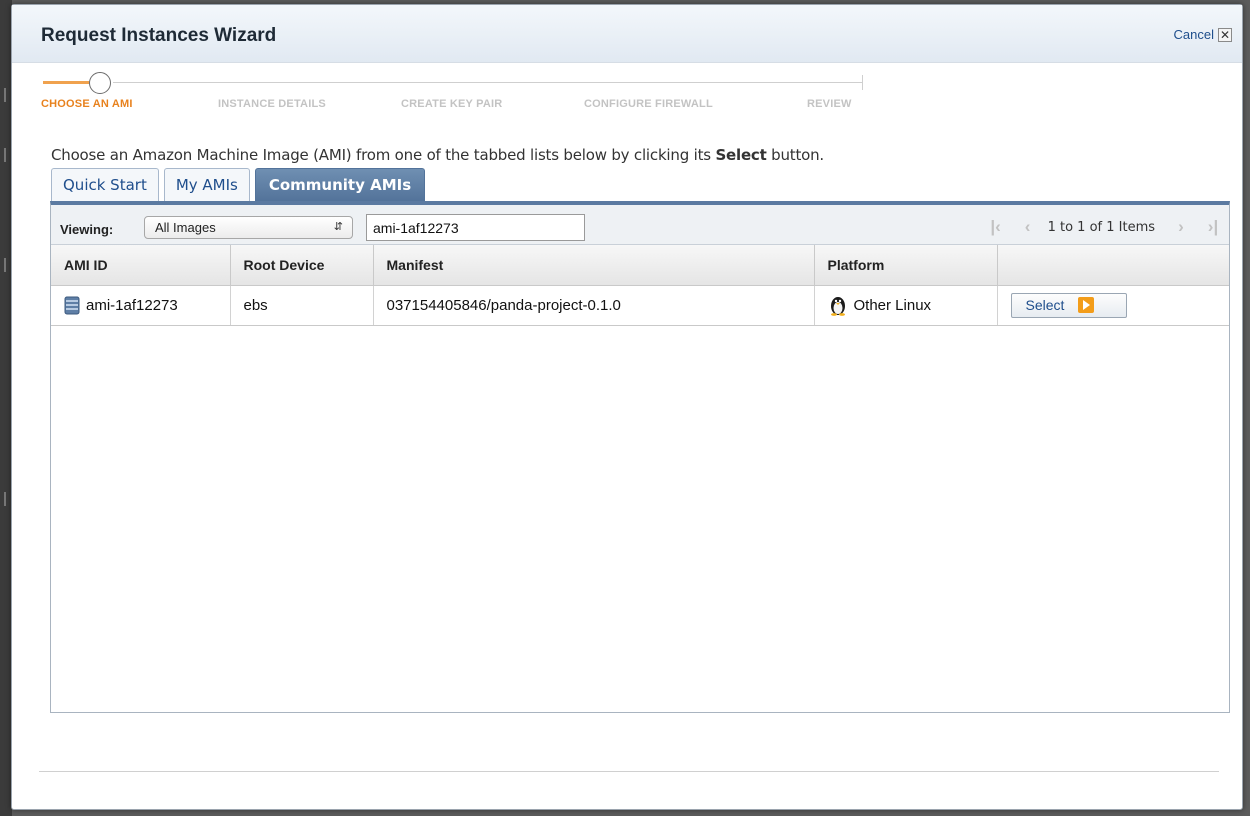 The width and height of the screenshot is (1250, 816). I want to click on step-review: REVIEW, so click(829, 104).